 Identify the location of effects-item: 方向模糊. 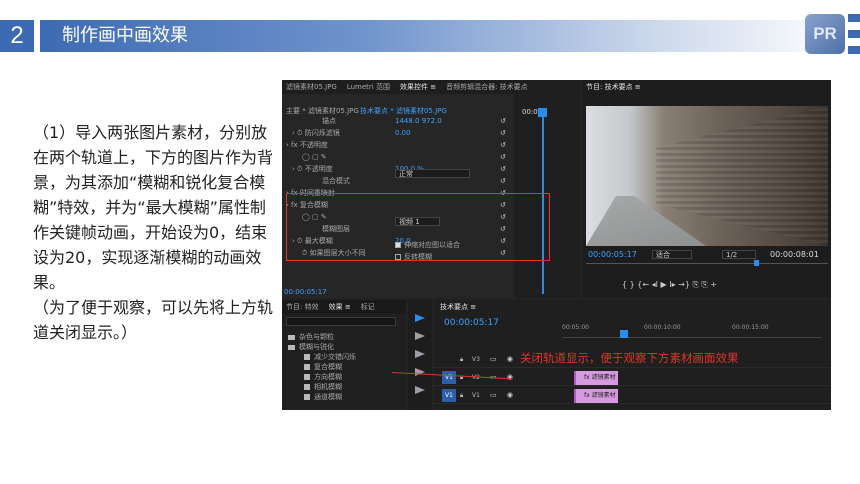
(323, 377).